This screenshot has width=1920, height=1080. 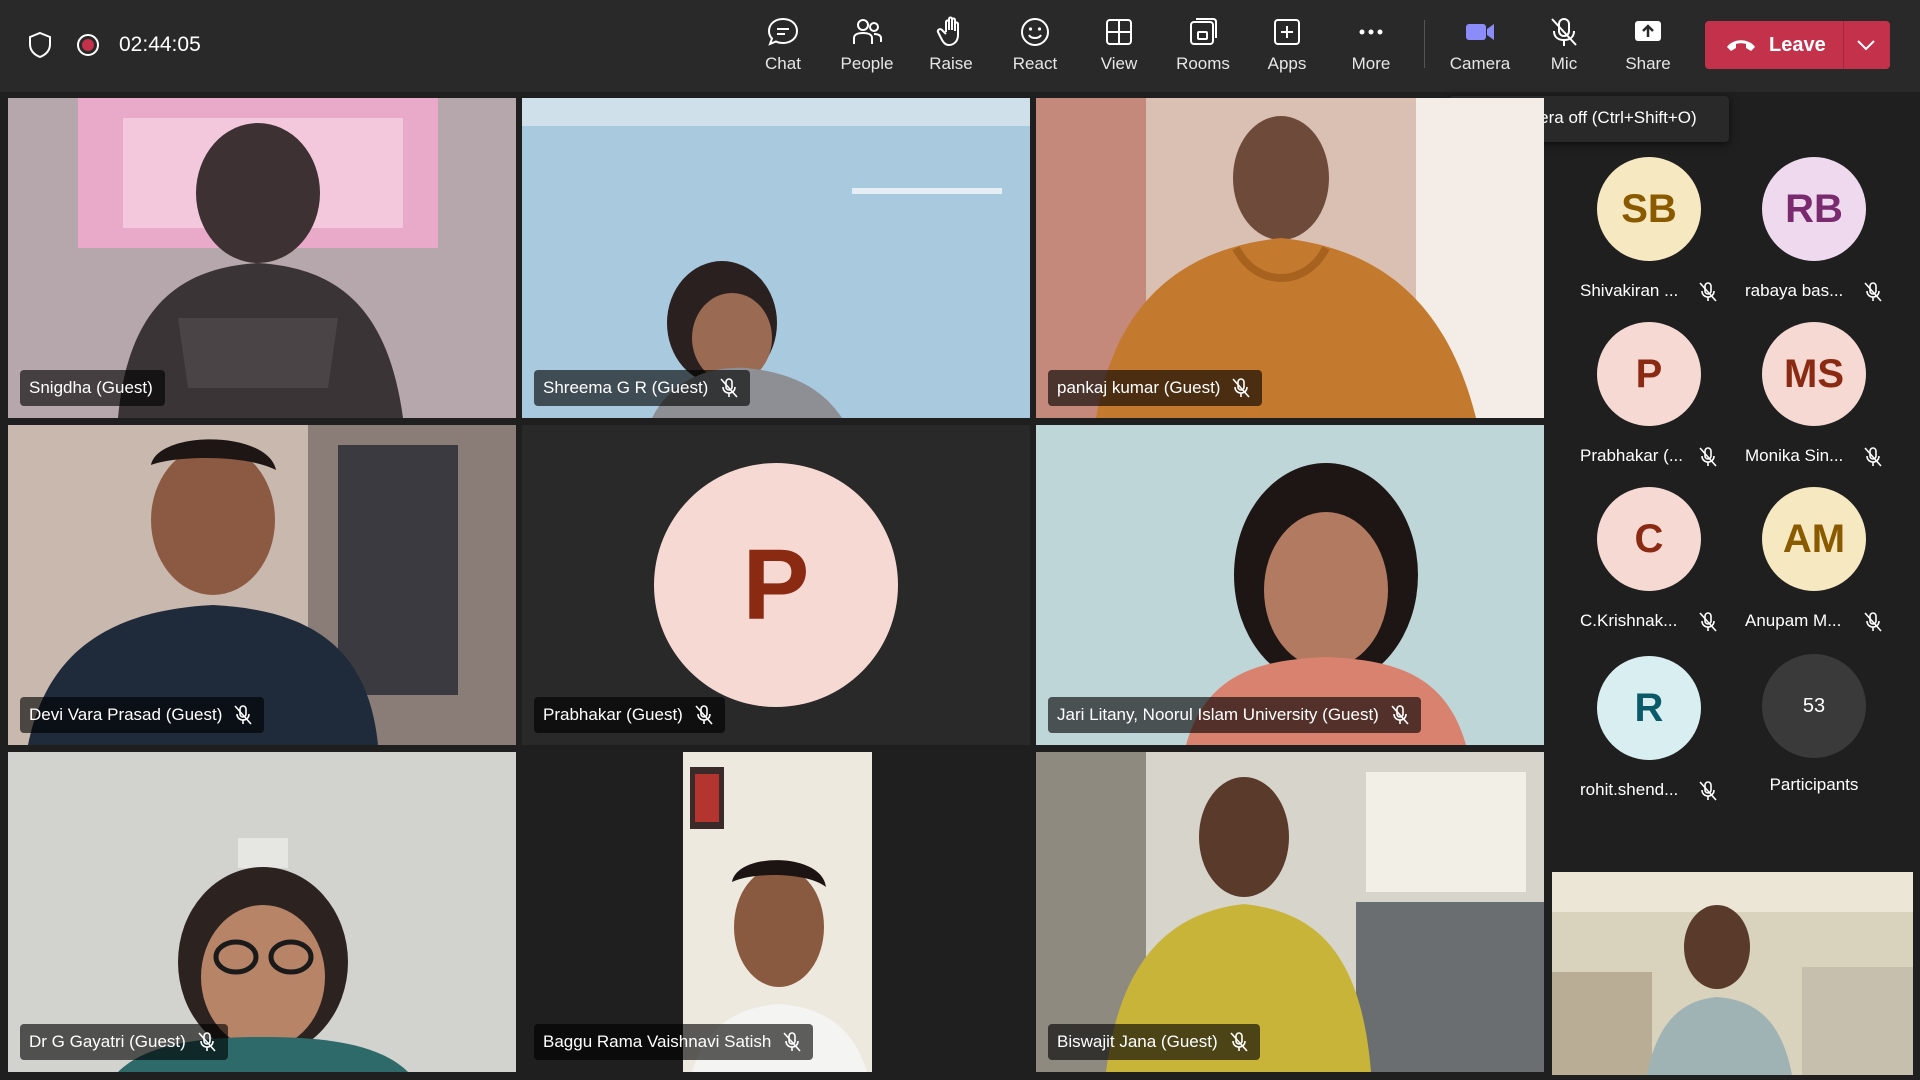 I want to click on leave-label: Leave, so click(x=1797, y=45).